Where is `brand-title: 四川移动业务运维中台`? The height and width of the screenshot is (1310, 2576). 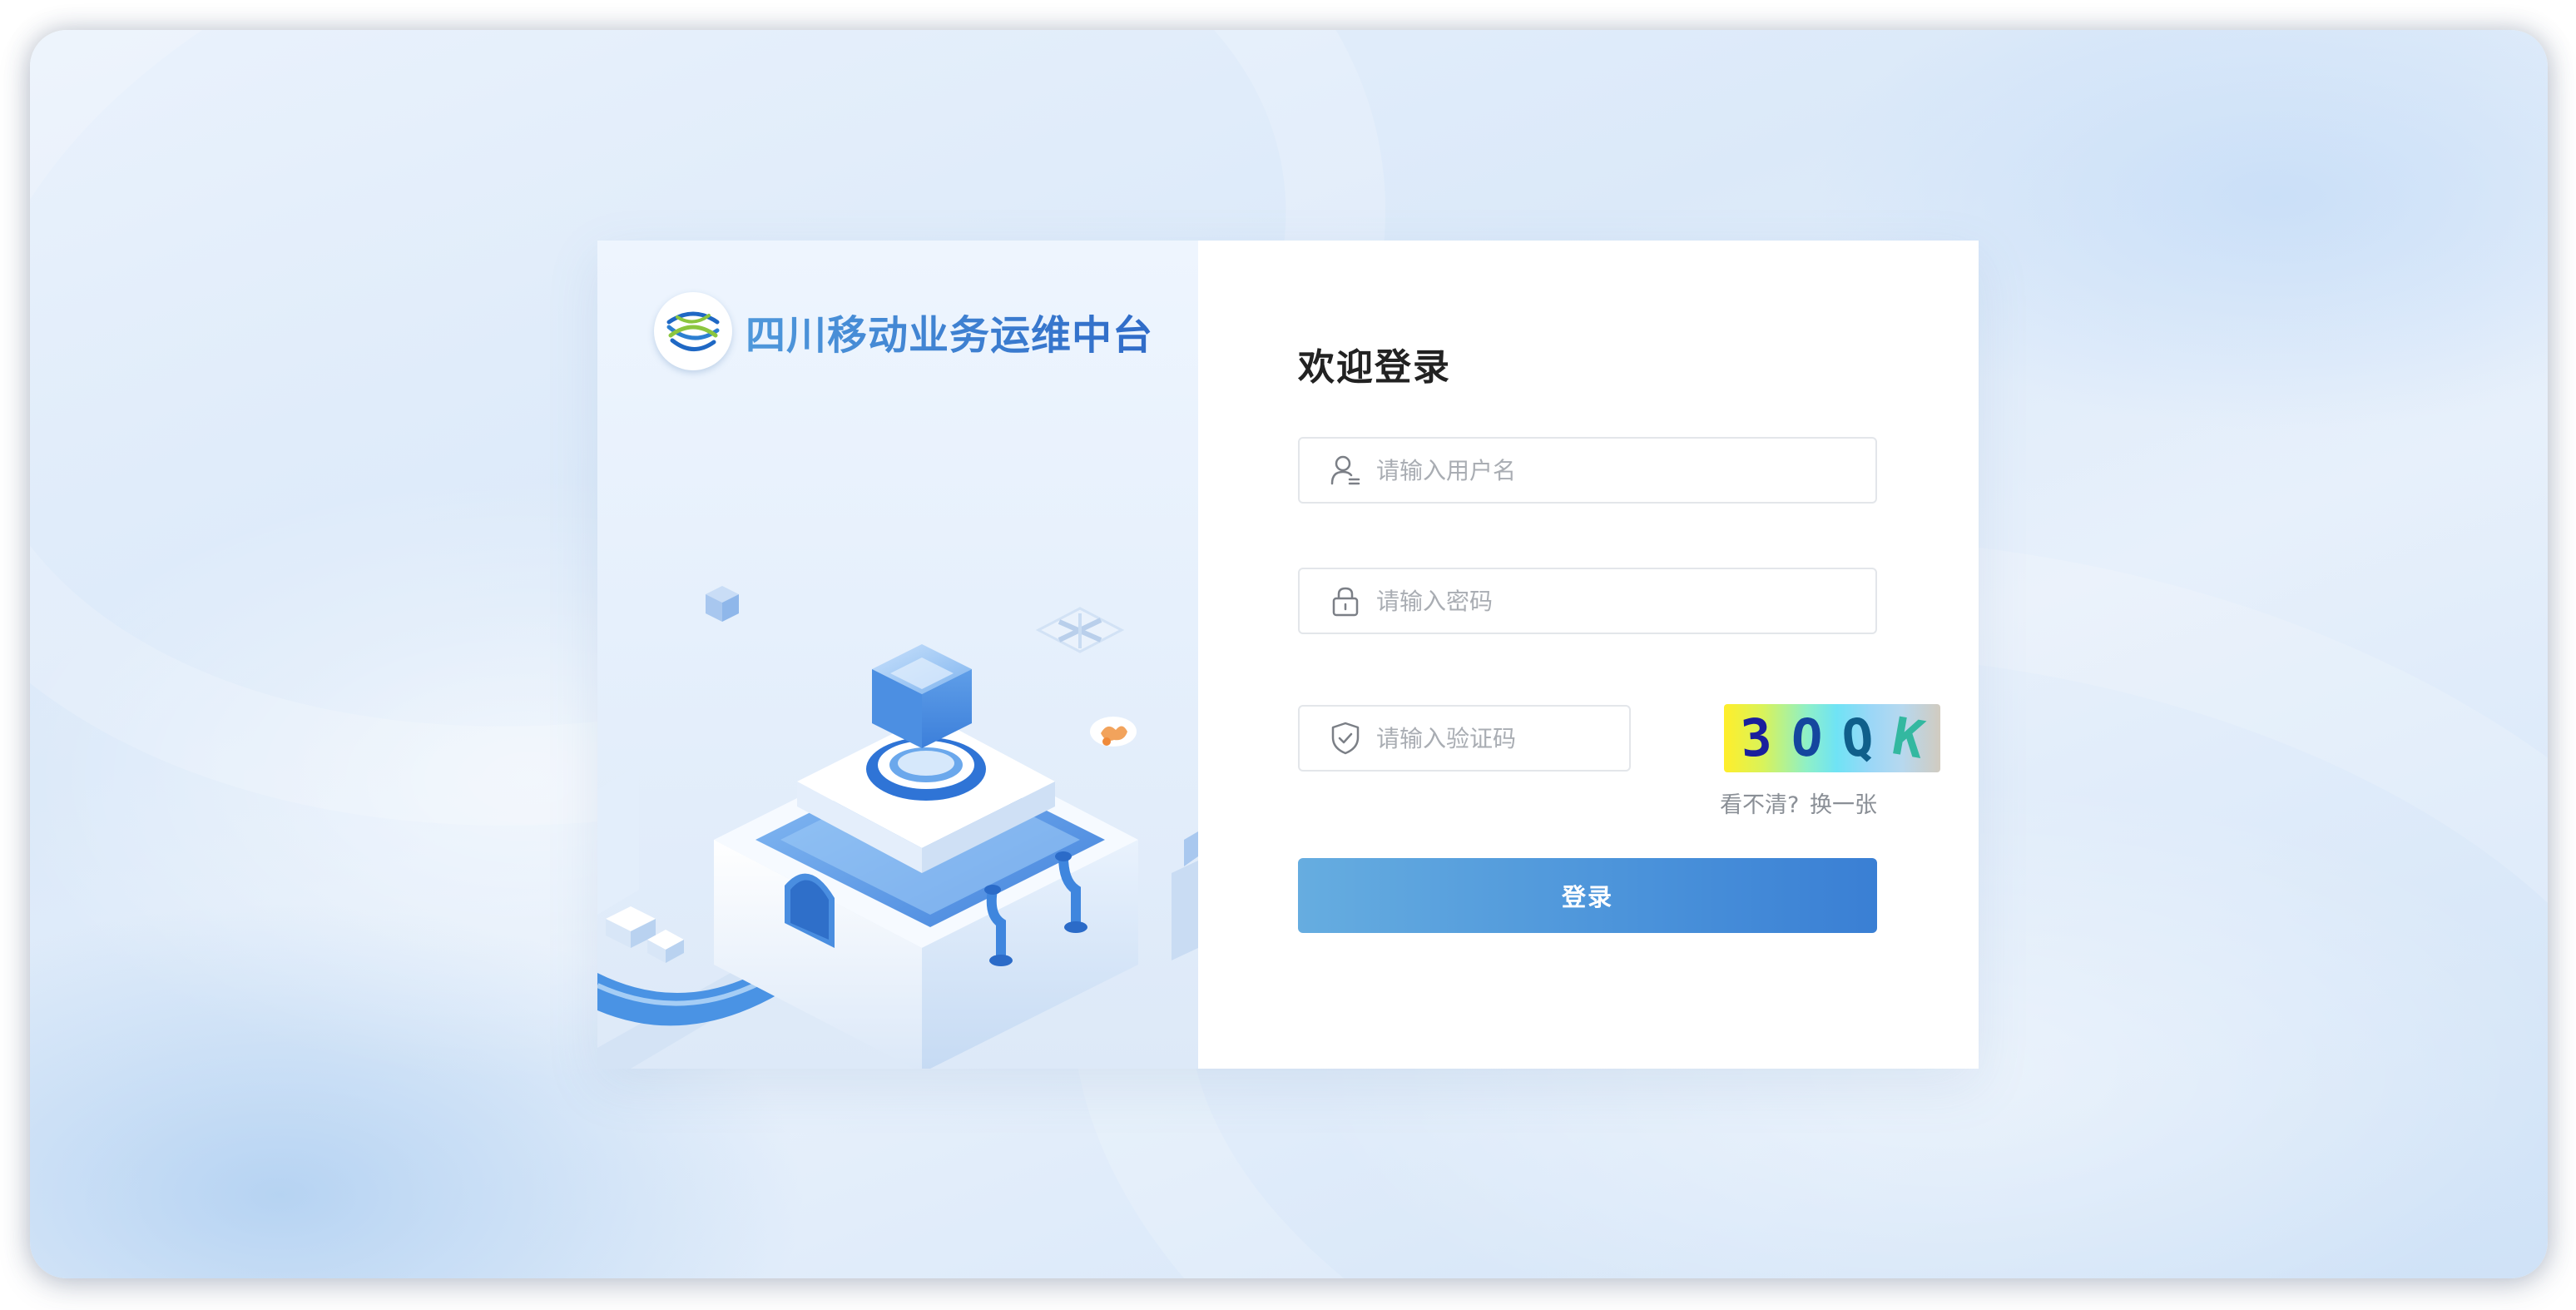 brand-title: 四川移动业务运维中台 is located at coordinates (950, 331).